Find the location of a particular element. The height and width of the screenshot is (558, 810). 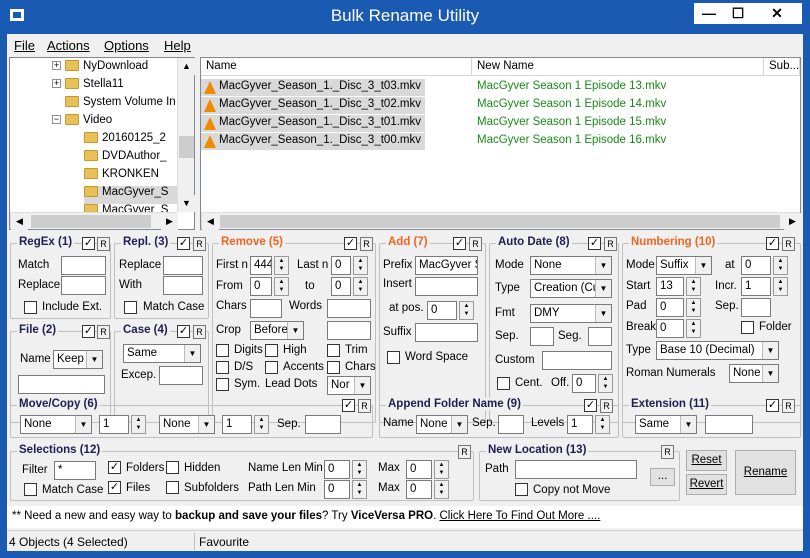

chars-checkbox is located at coordinates (333, 367).